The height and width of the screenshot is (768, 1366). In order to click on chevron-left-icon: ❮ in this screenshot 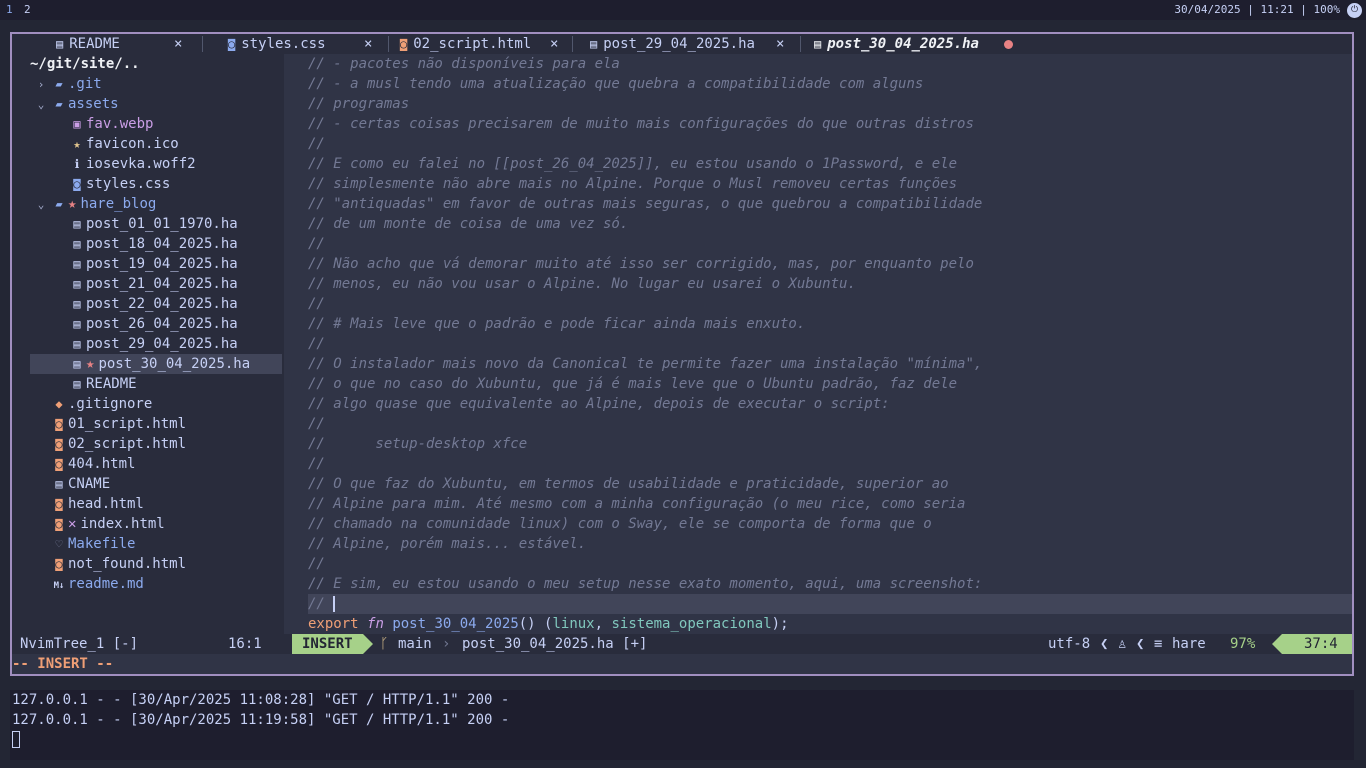, I will do `click(1140, 644)`.